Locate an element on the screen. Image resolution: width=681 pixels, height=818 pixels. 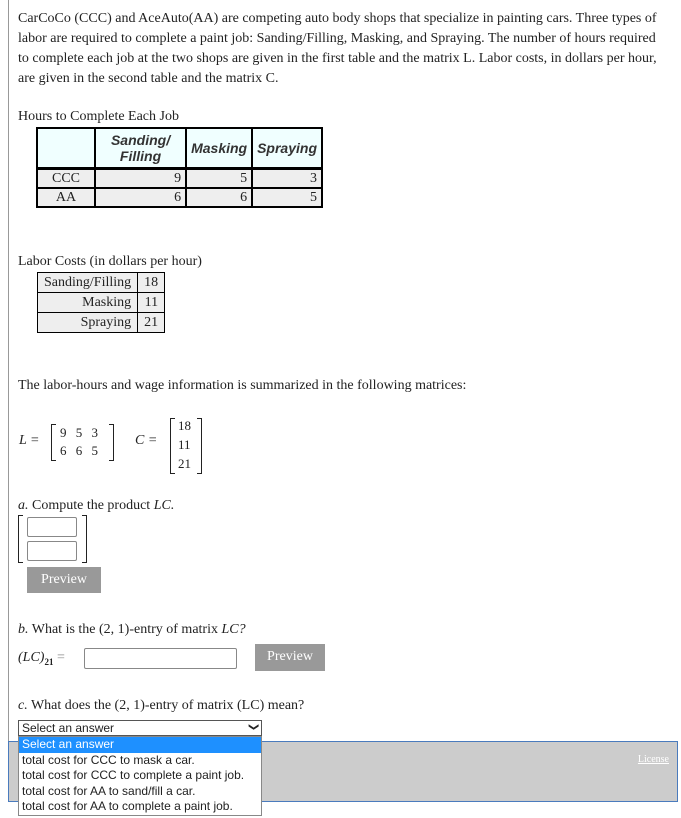
row-label: Sanding/Filling is located at coordinates (87, 282).